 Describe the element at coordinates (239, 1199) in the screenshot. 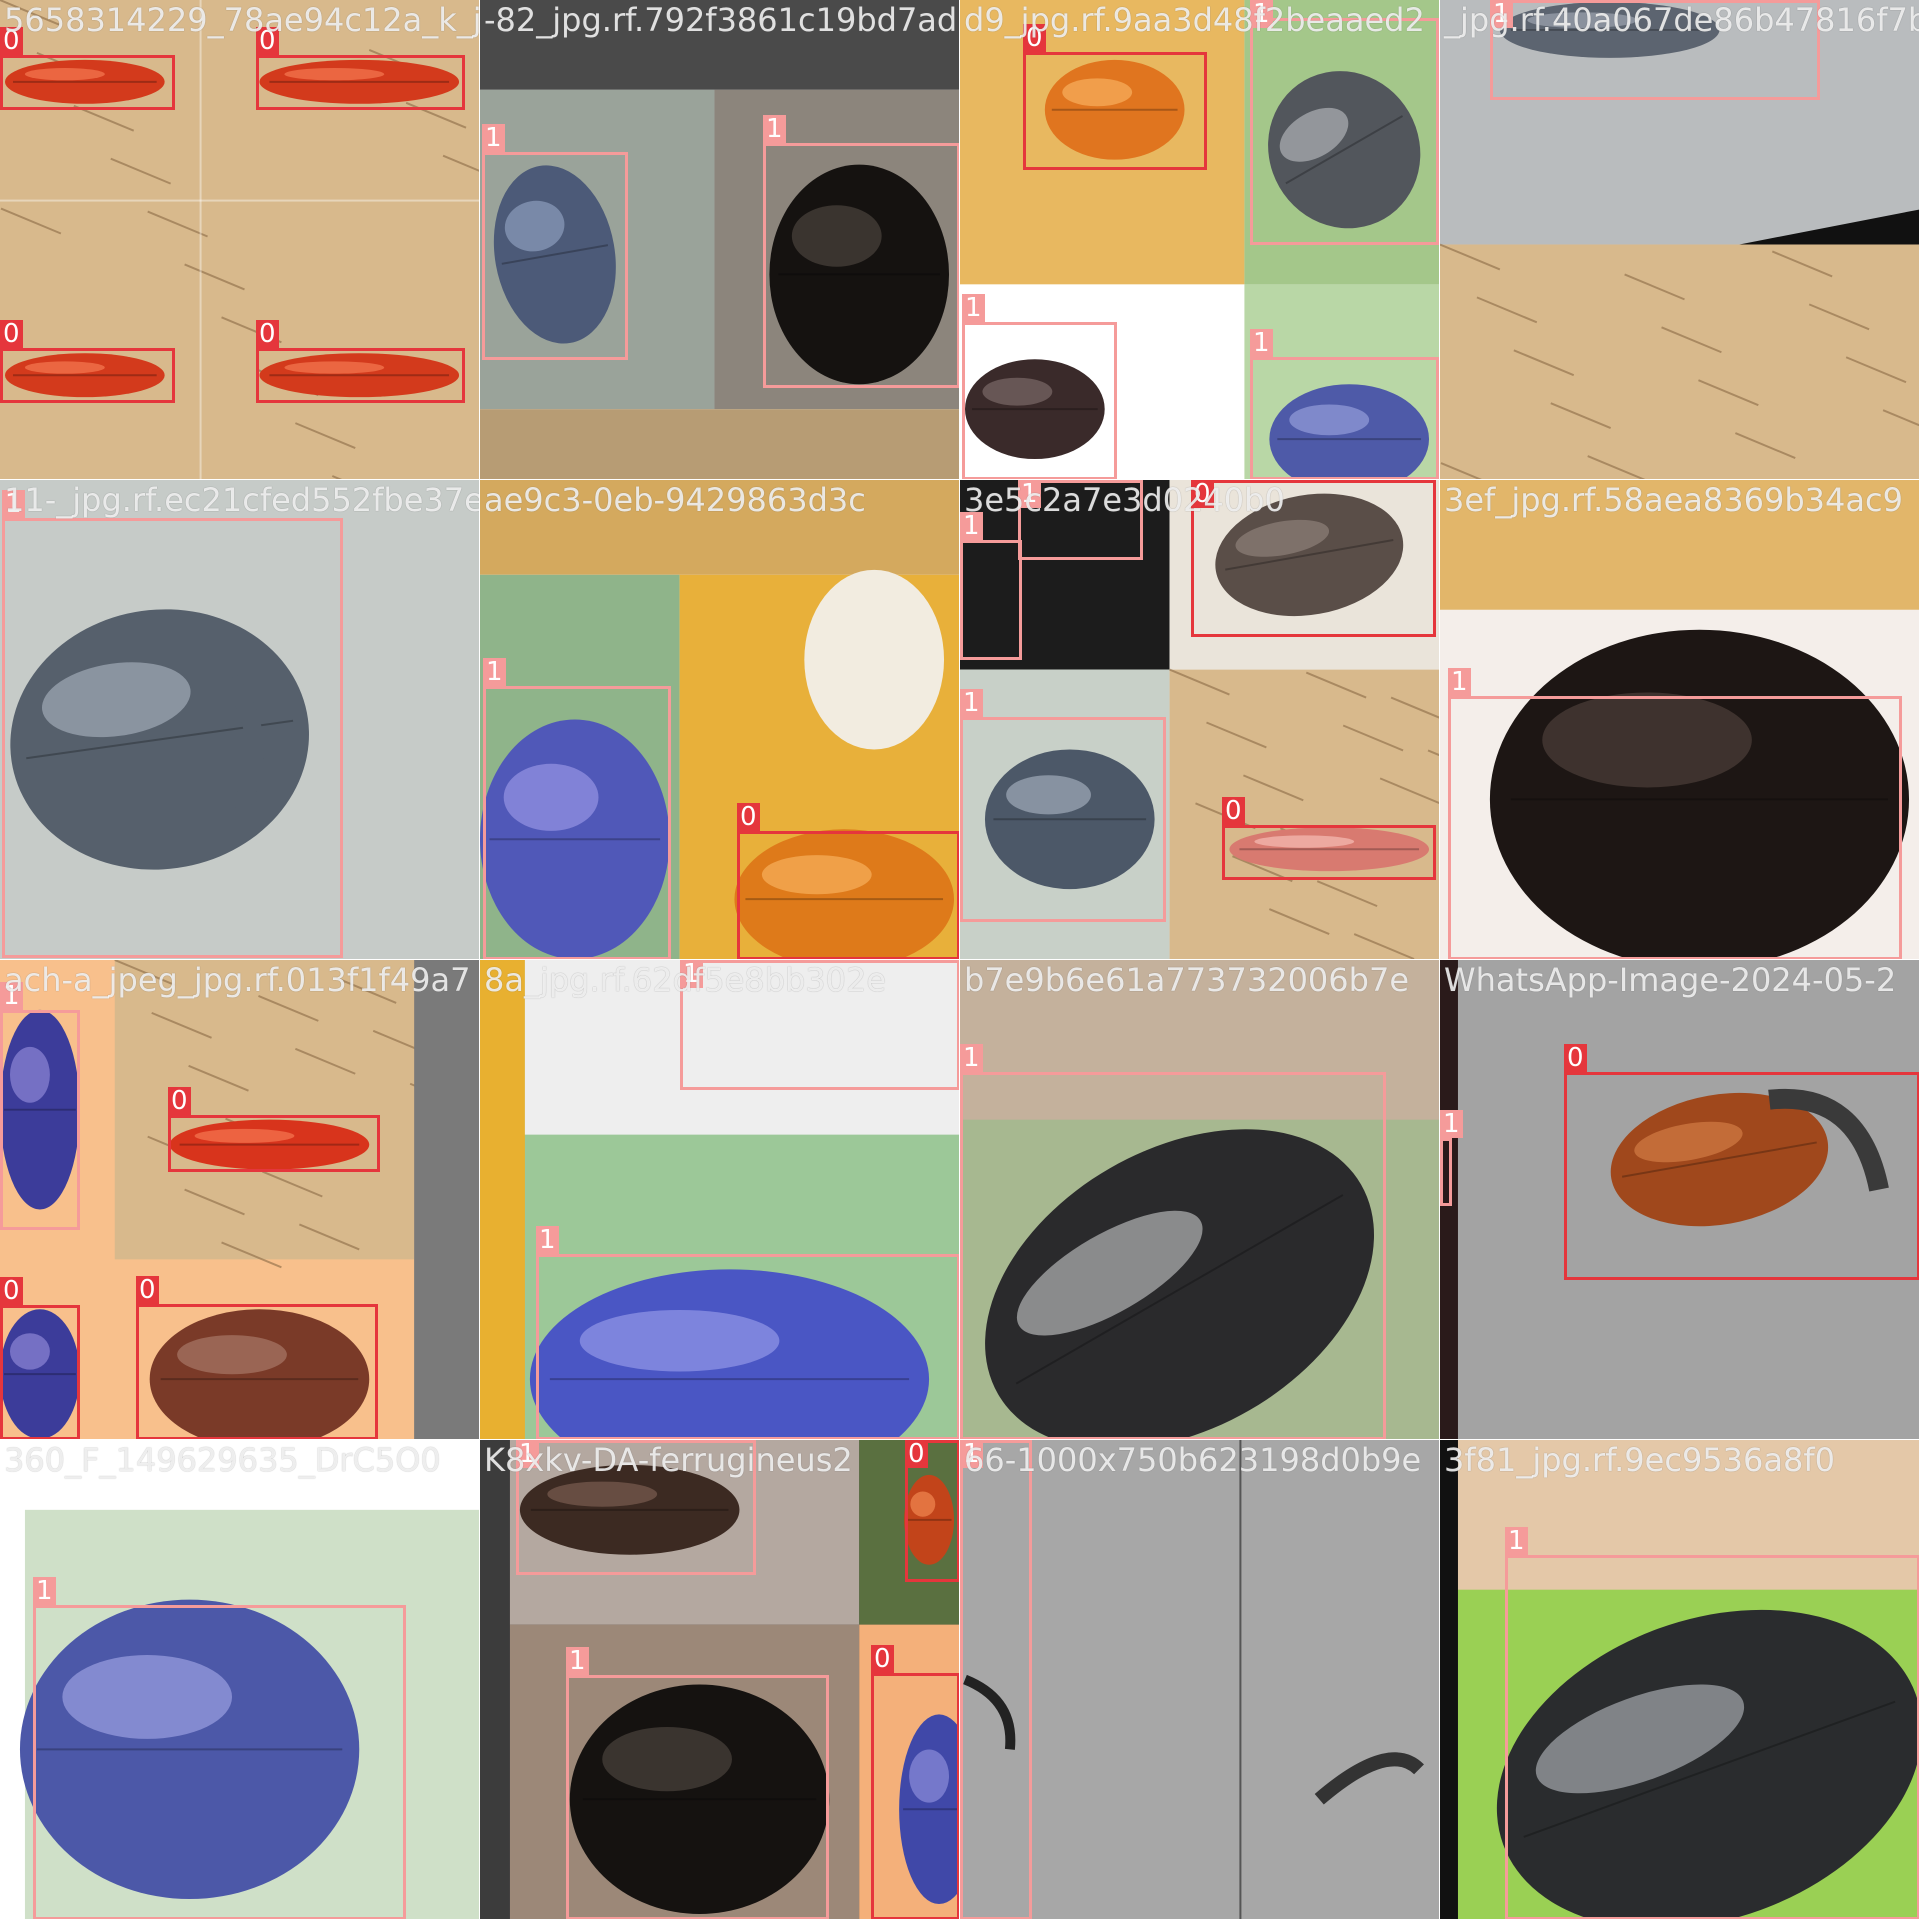

I see `mosaic-tile: ach-a_jpeg_jpg.rf.013f1f49a7 1 0 0 0` at that location.